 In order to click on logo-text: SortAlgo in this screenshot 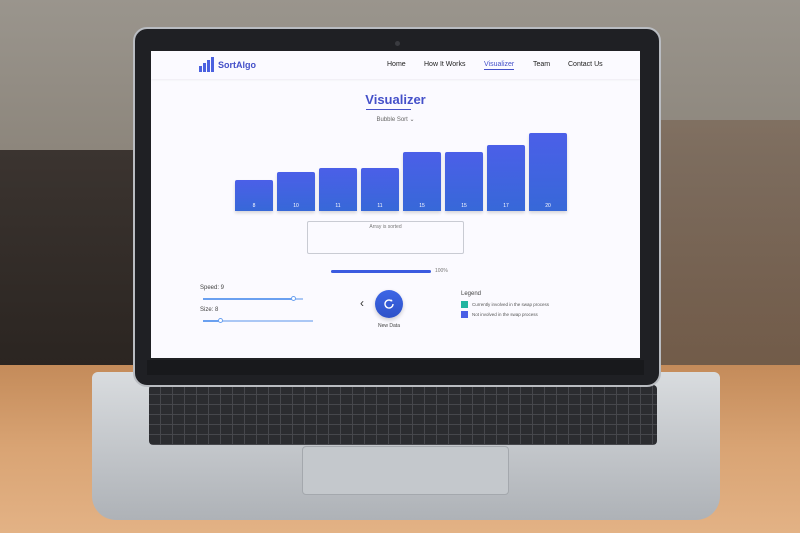, I will do `click(237, 65)`.